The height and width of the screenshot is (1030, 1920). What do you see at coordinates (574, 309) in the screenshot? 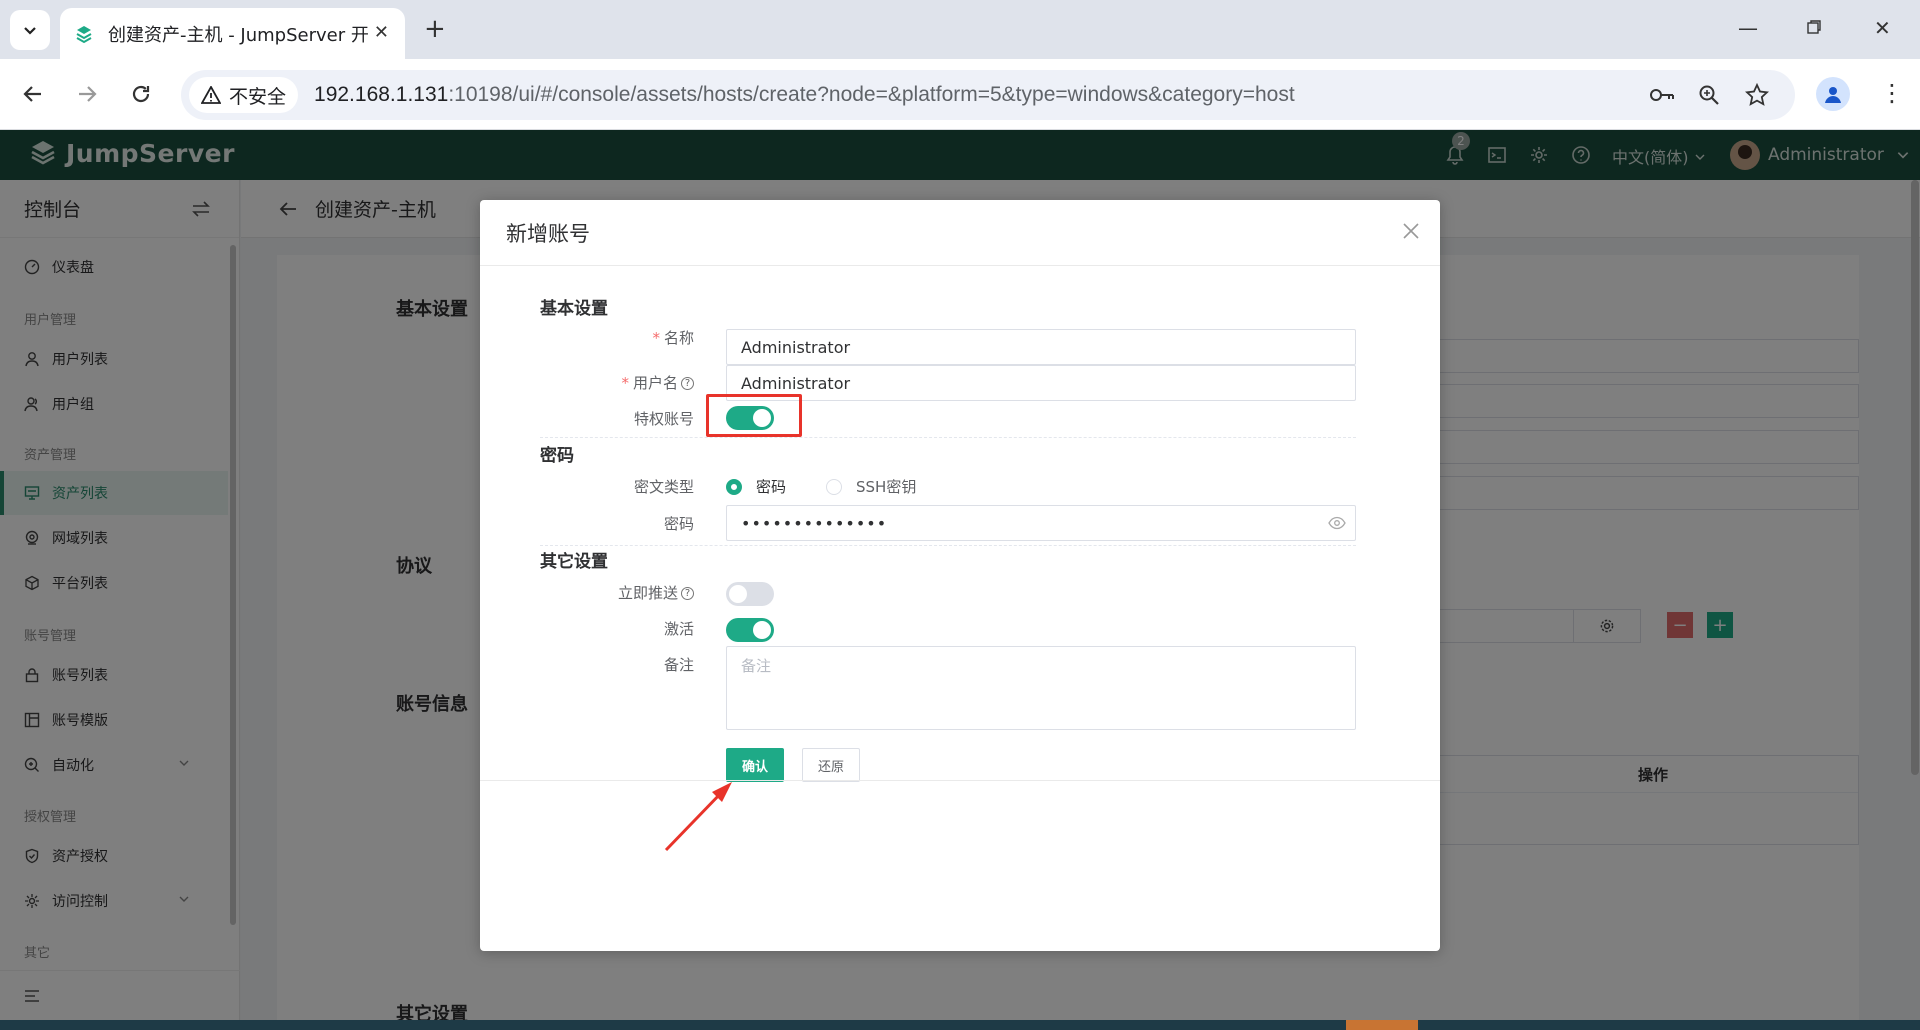
I see `form-section-basic: 基本设置` at bounding box center [574, 309].